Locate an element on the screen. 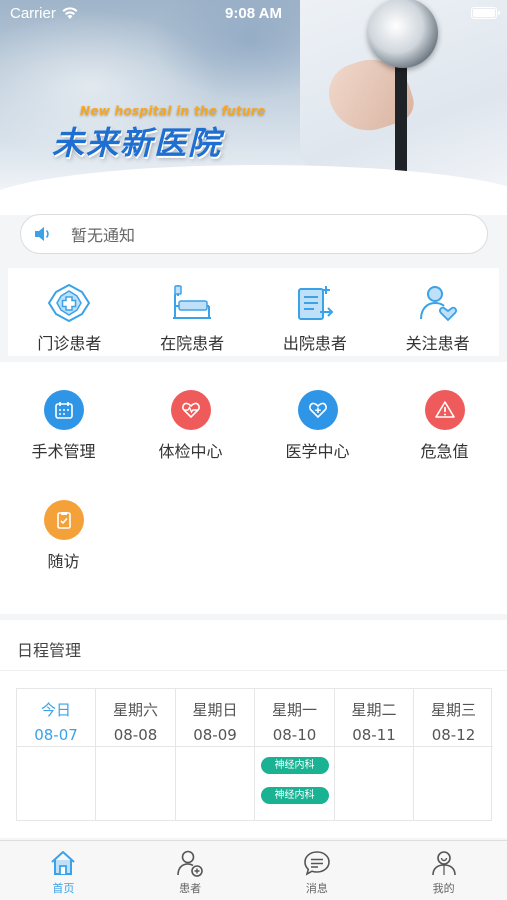 The height and width of the screenshot is (900, 507). day-name: 星期六 is located at coordinates (135, 710).